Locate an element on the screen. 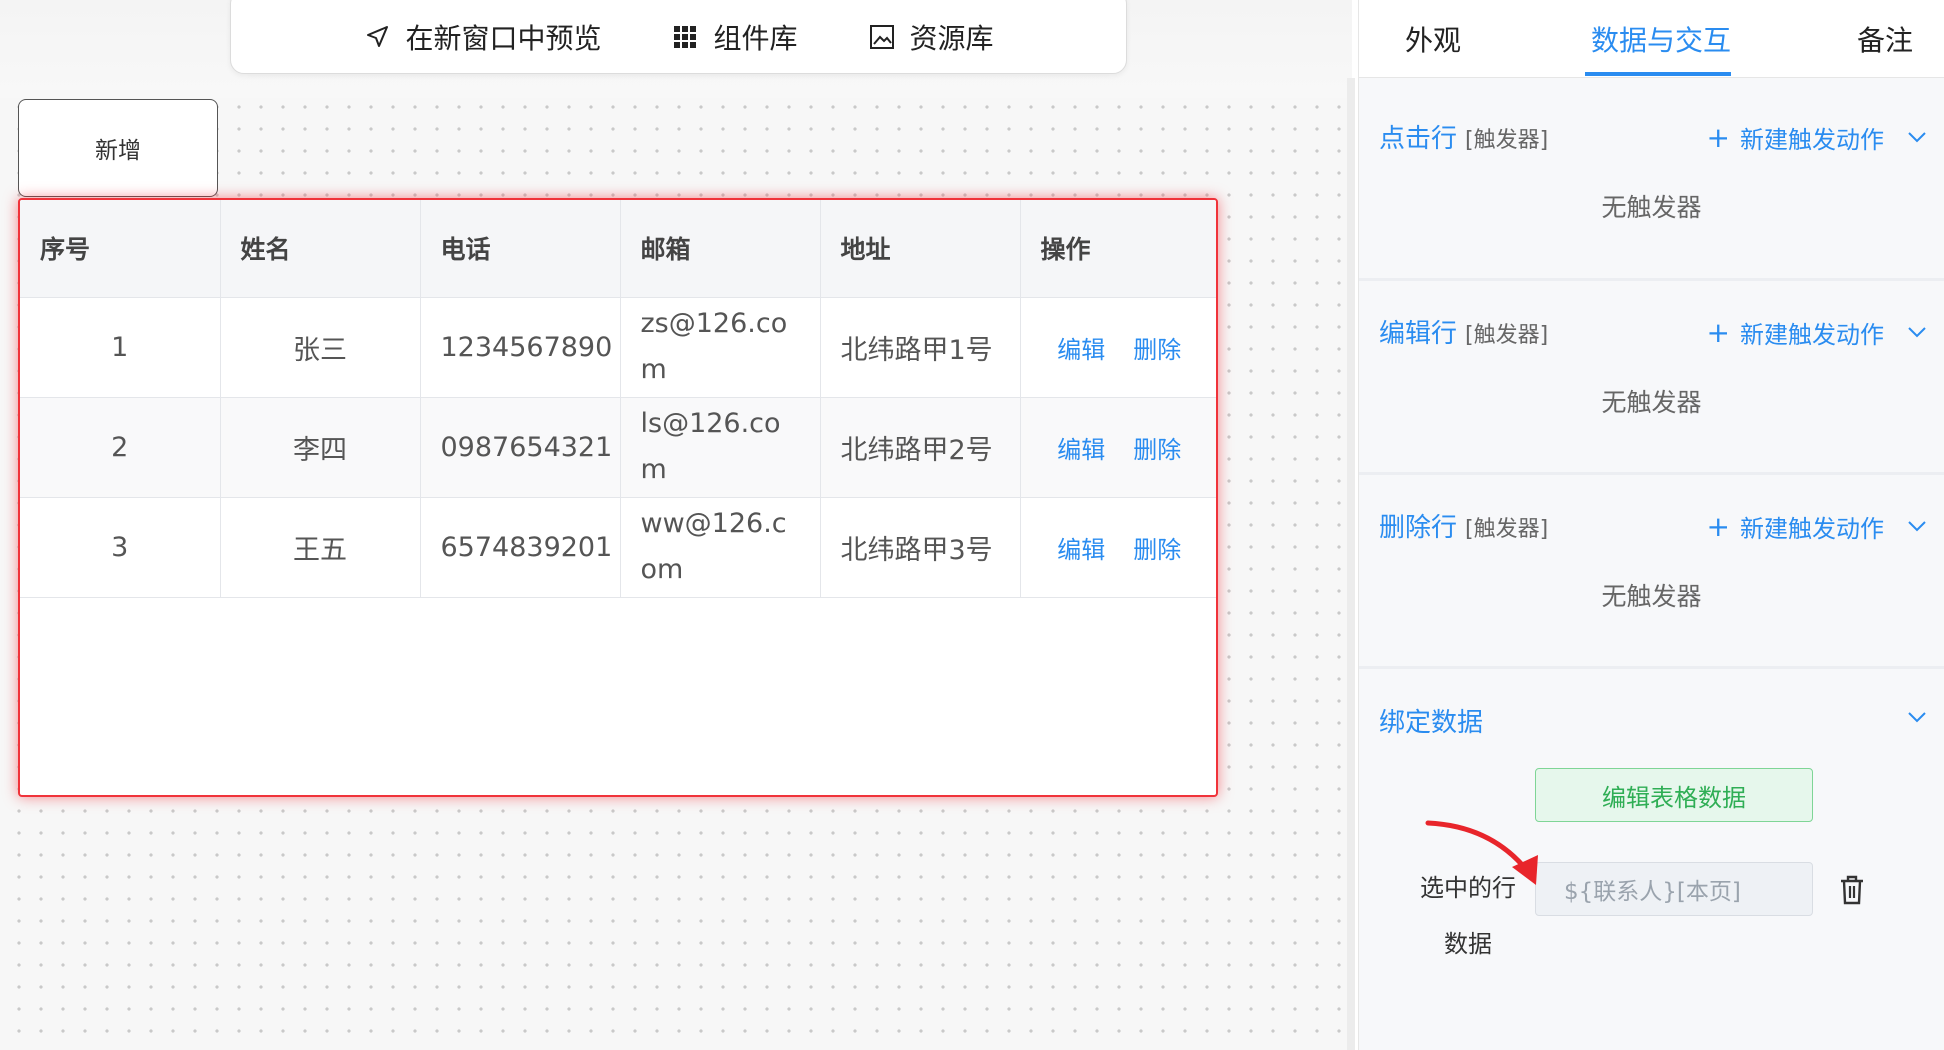 The image size is (1944, 1050). edit-row-trigger-section: 编辑行 [触发器] + 新建触发动作 无触发器 is located at coordinates (1651, 378).